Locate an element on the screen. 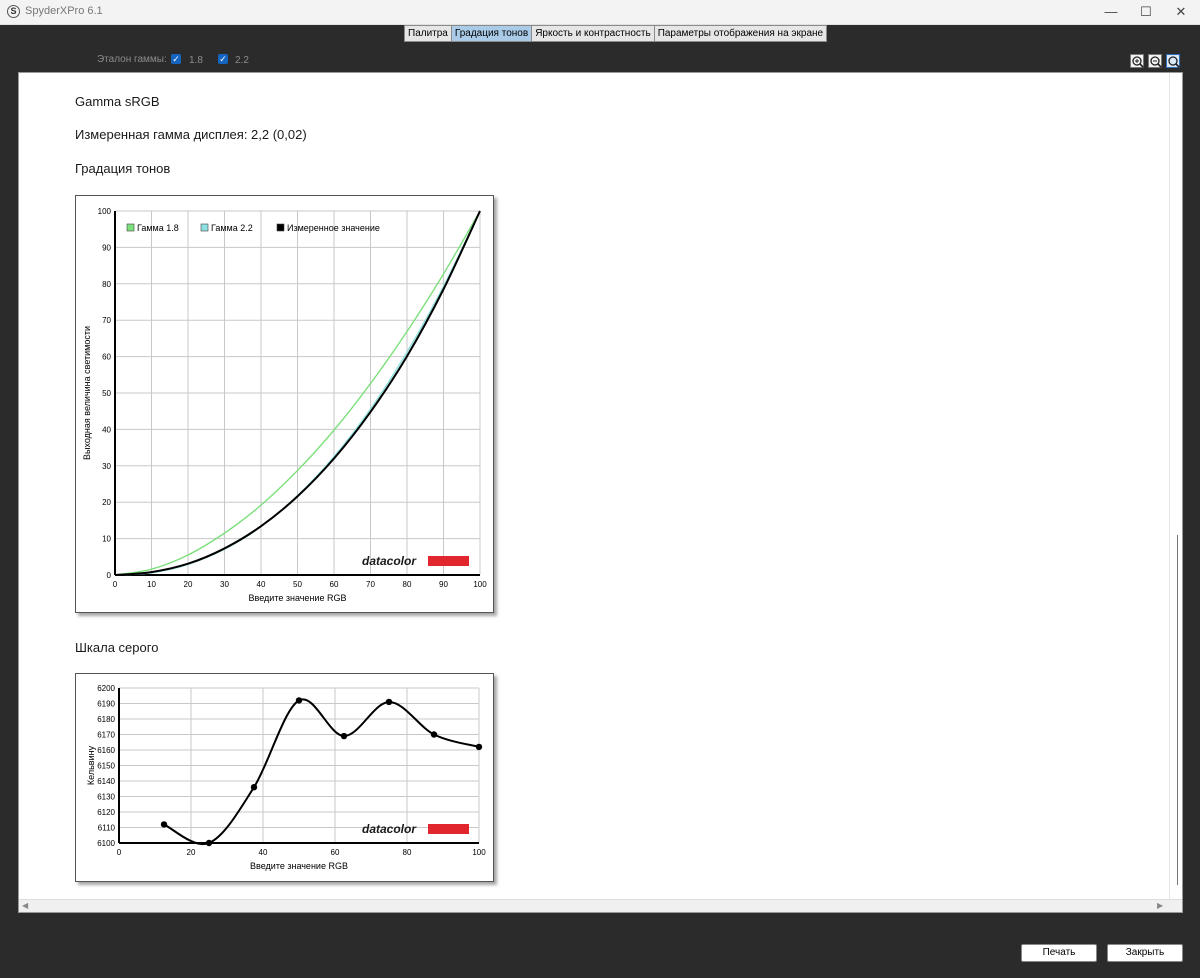  y-tick-label: 6190 is located at coordinates (106, 704).